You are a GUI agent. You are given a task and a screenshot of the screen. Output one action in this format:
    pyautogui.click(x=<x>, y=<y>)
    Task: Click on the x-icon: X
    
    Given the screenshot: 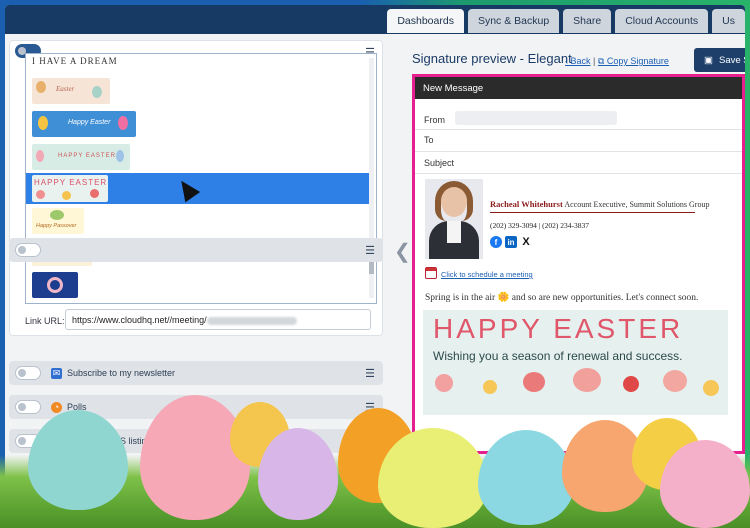 What is the action you would take?
    pyautogui.click(x=526, y=242)
    